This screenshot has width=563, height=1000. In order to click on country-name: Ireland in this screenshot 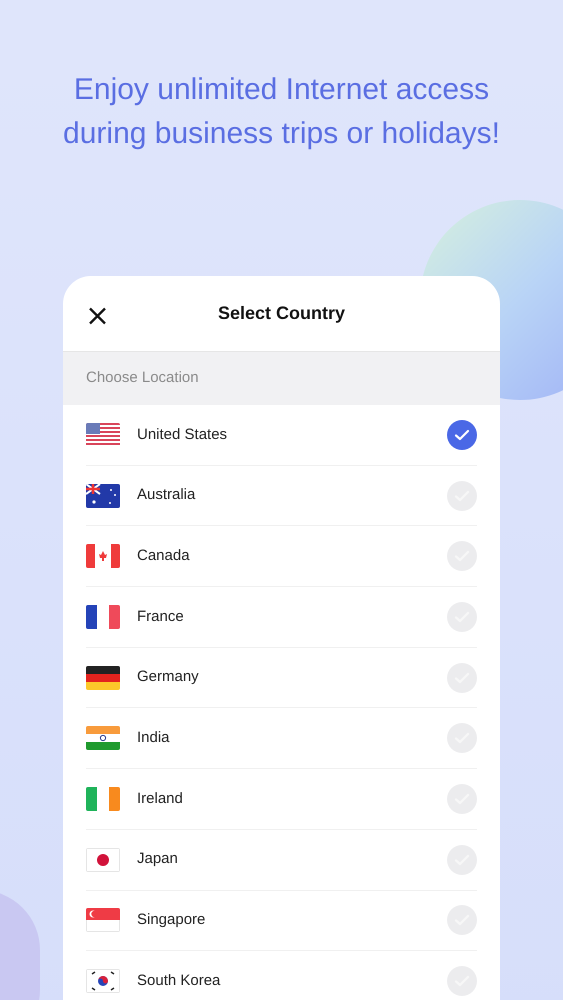, I will do `click(160, 798)`.